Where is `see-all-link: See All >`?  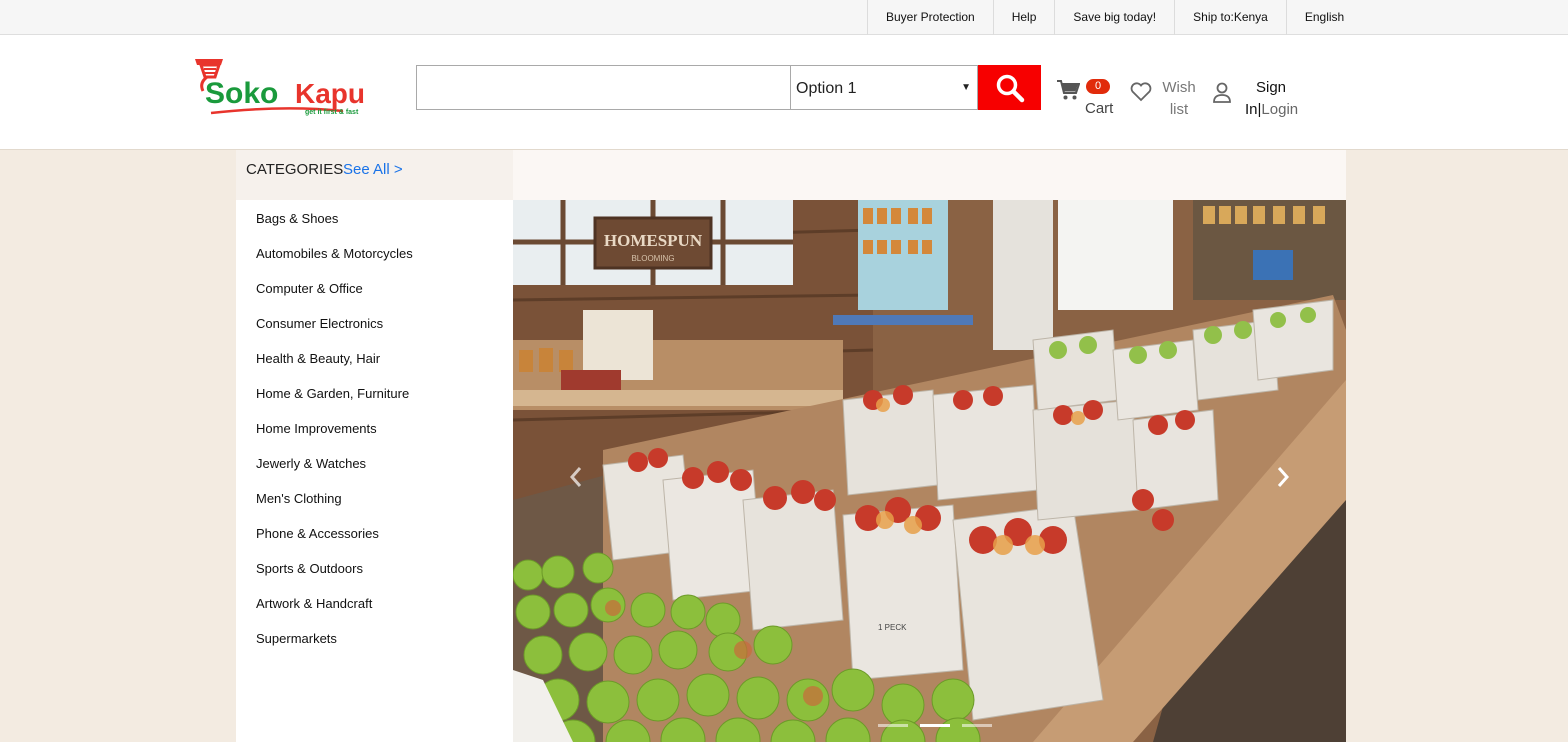 see-all-link: See All > is located at coordinates (373, 170).